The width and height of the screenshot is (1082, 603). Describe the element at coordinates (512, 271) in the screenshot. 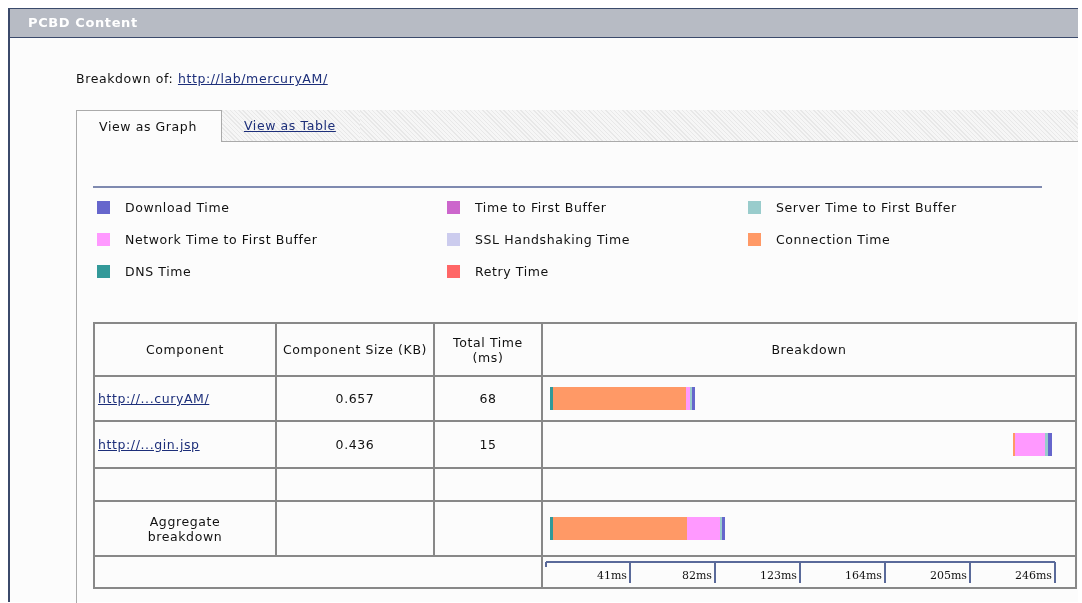

I see `legend-label: Retry Time` at that location.